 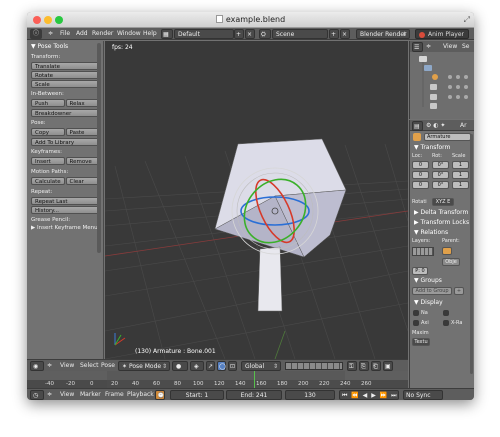 What do you see at coordinates (447, 251) in the screenshot?
I see `parent-field` at bounding box center [447, 251].